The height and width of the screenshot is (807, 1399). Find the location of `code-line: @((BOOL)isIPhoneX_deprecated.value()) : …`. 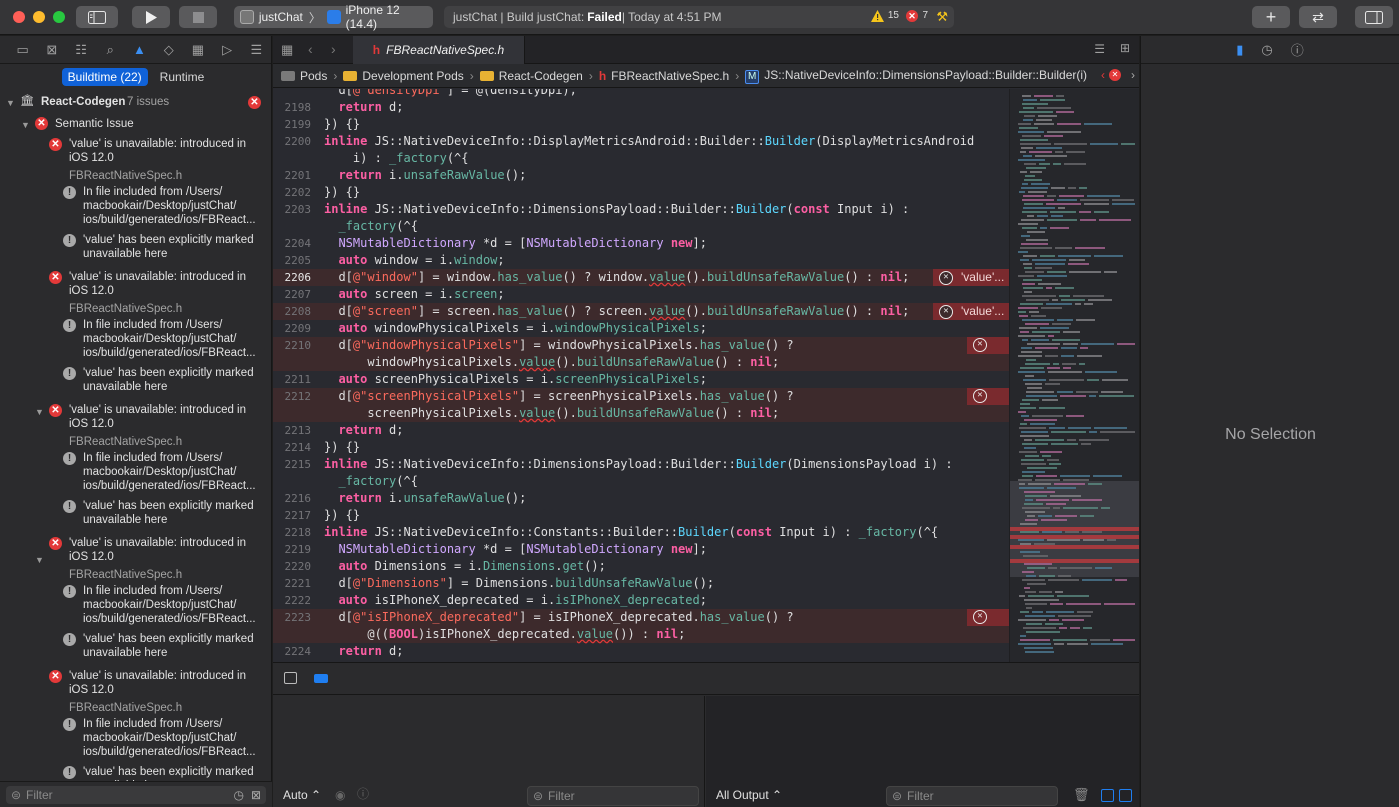

code-line: @((BOOL)isIPhoneX_deprecated.value()) : … is located at coordinates (641, 634).